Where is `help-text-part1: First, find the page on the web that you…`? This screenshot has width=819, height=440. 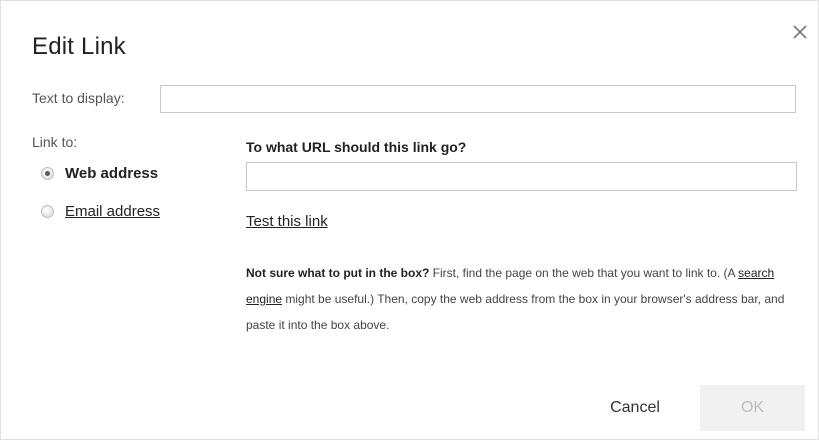
help-text-part1: First, find the page on the web that you… is located at coordinates (584, 273).